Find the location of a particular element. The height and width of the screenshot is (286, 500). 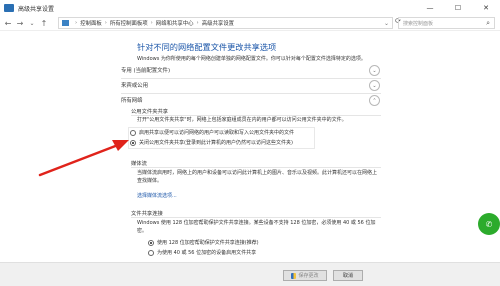

section-private: 专用 (当前配置文件) is located at coordinates (251, 70).